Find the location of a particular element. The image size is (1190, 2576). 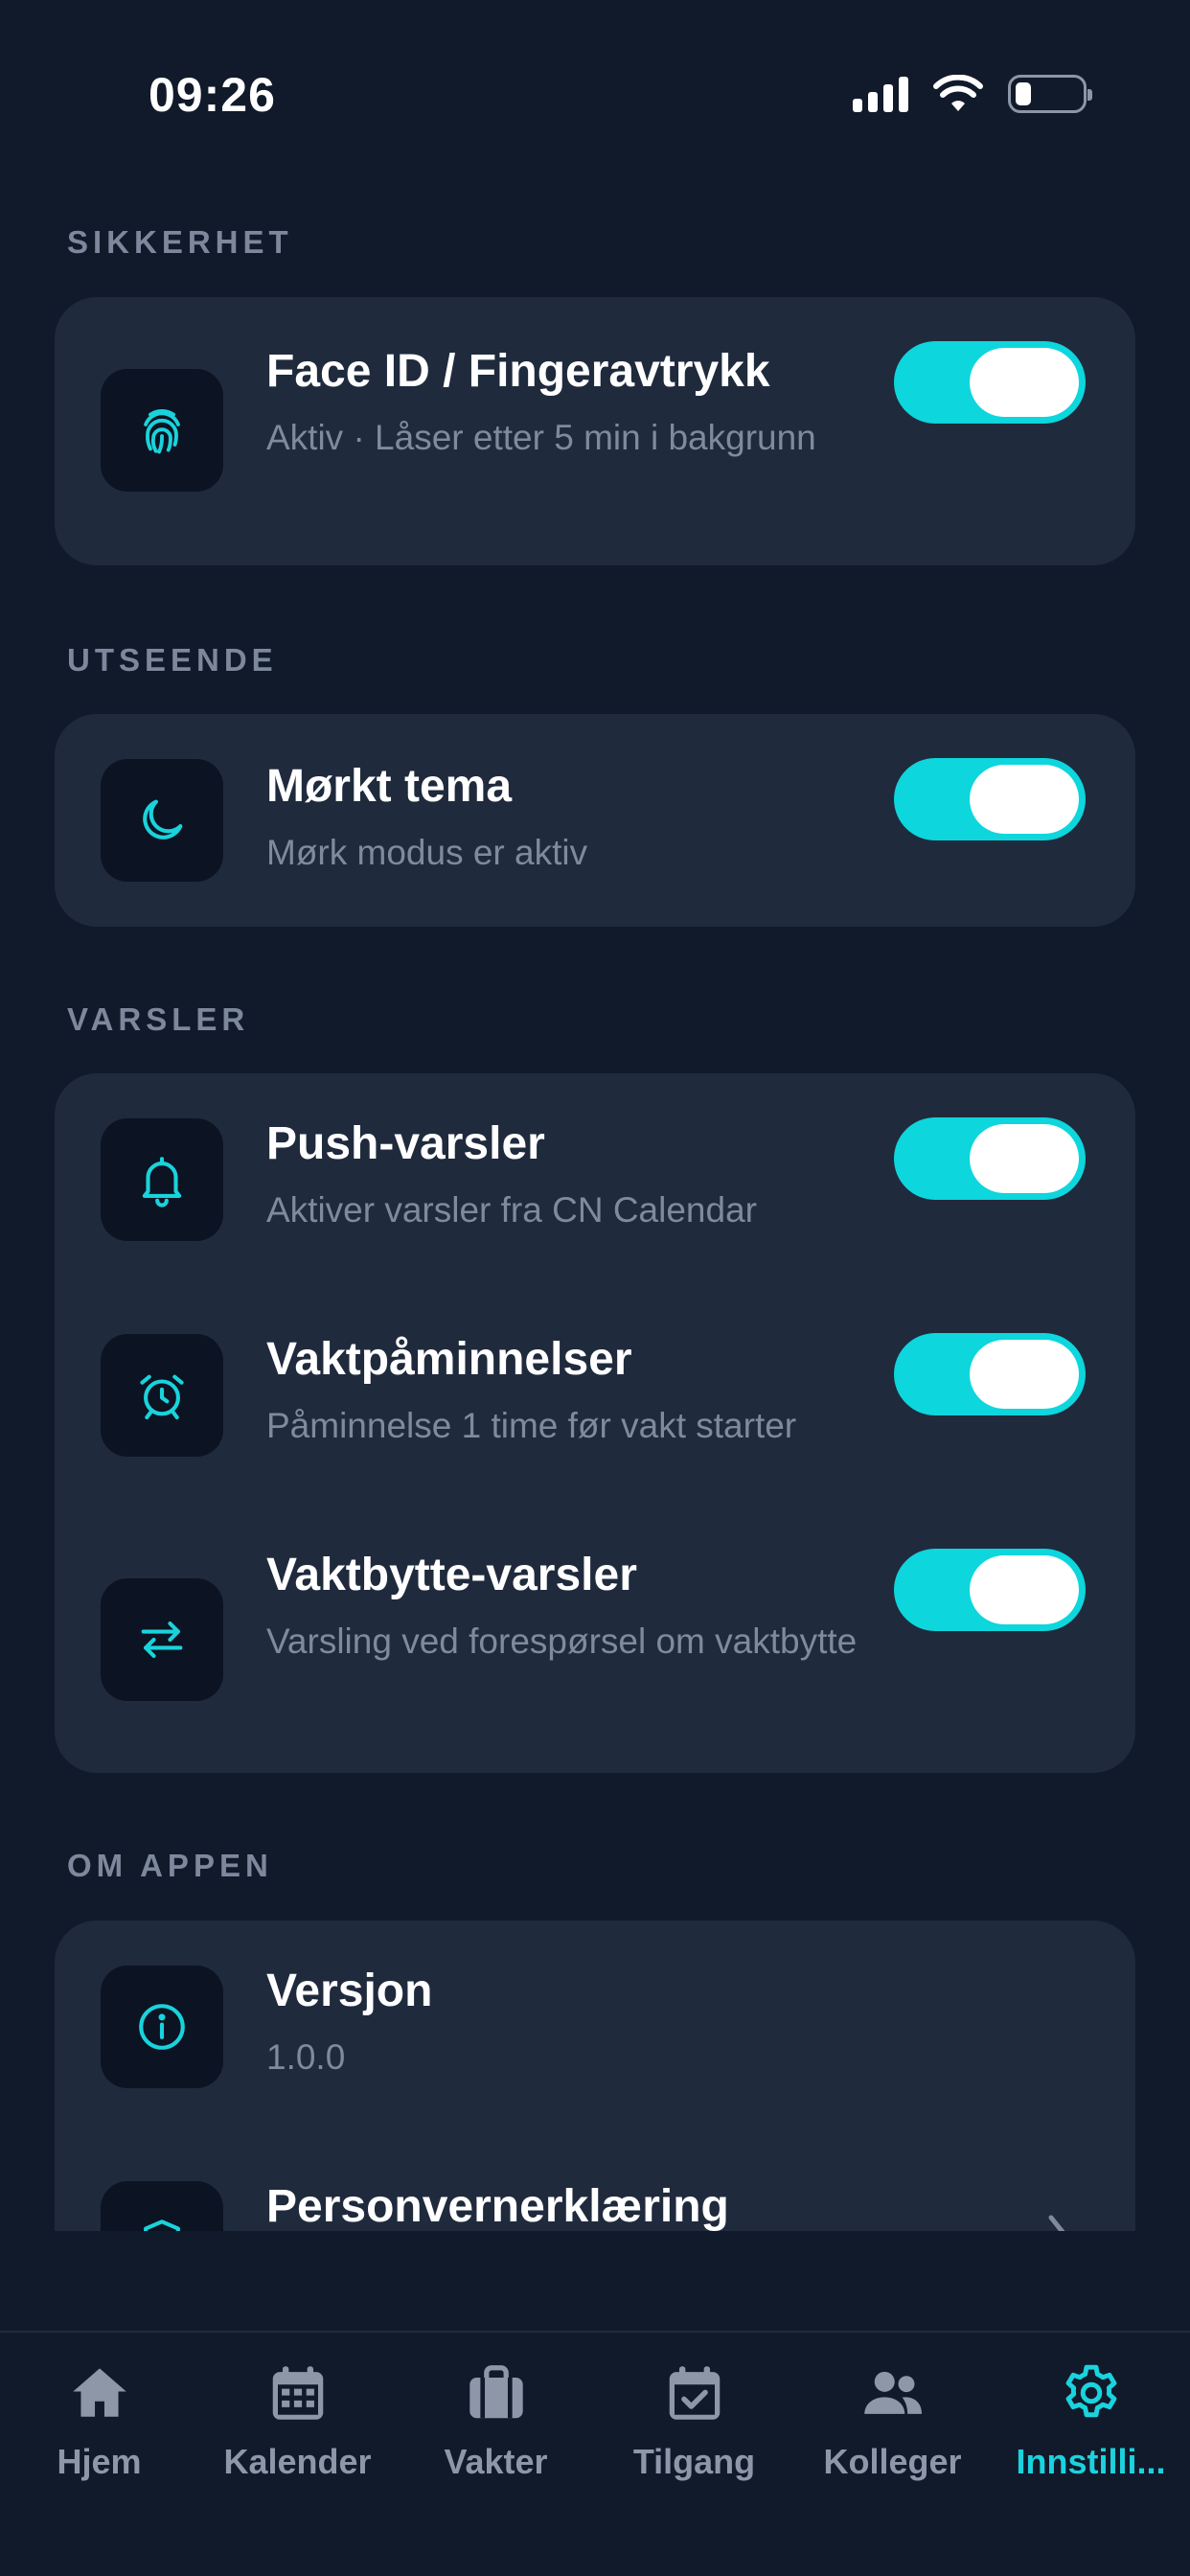

about-card: Versjon 1.0.0 Personvernerklæring is located at coordinates (595, 2075).